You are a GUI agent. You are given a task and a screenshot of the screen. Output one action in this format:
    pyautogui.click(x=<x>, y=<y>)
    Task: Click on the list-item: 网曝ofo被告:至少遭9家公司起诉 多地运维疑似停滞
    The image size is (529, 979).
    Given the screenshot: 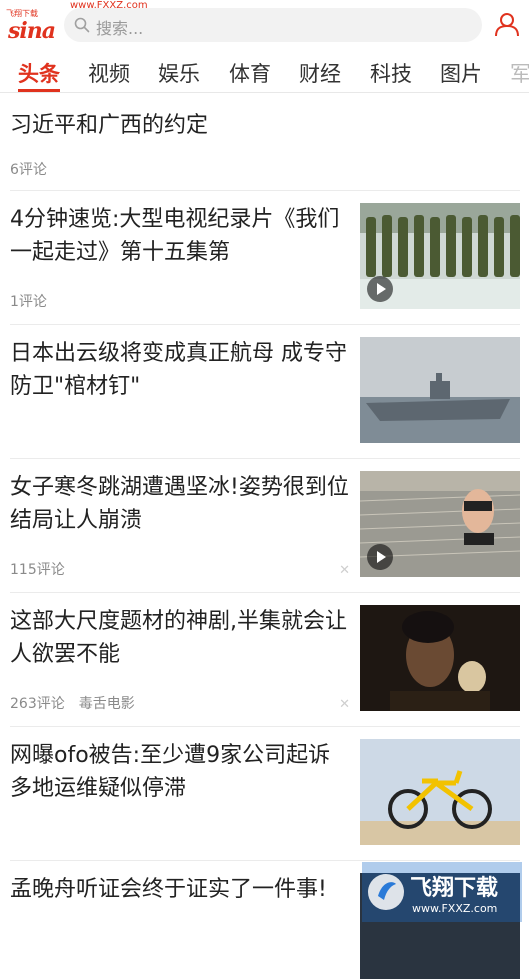 What is the action you would take?
    pyautogui.click(x=265, y=794)
    